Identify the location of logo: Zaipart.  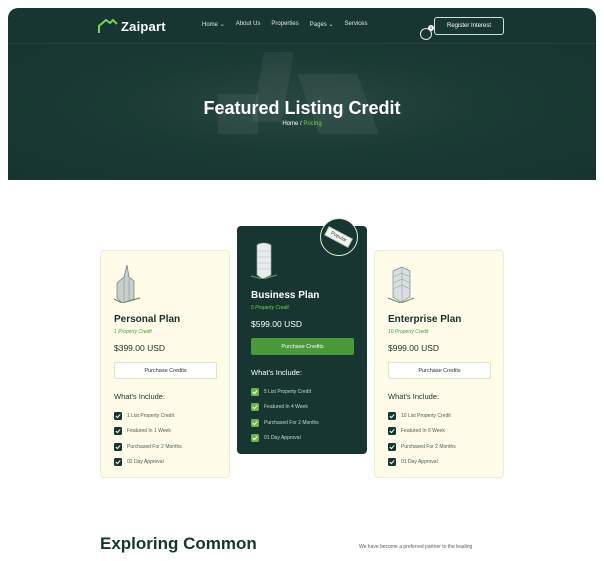
(132, 26).